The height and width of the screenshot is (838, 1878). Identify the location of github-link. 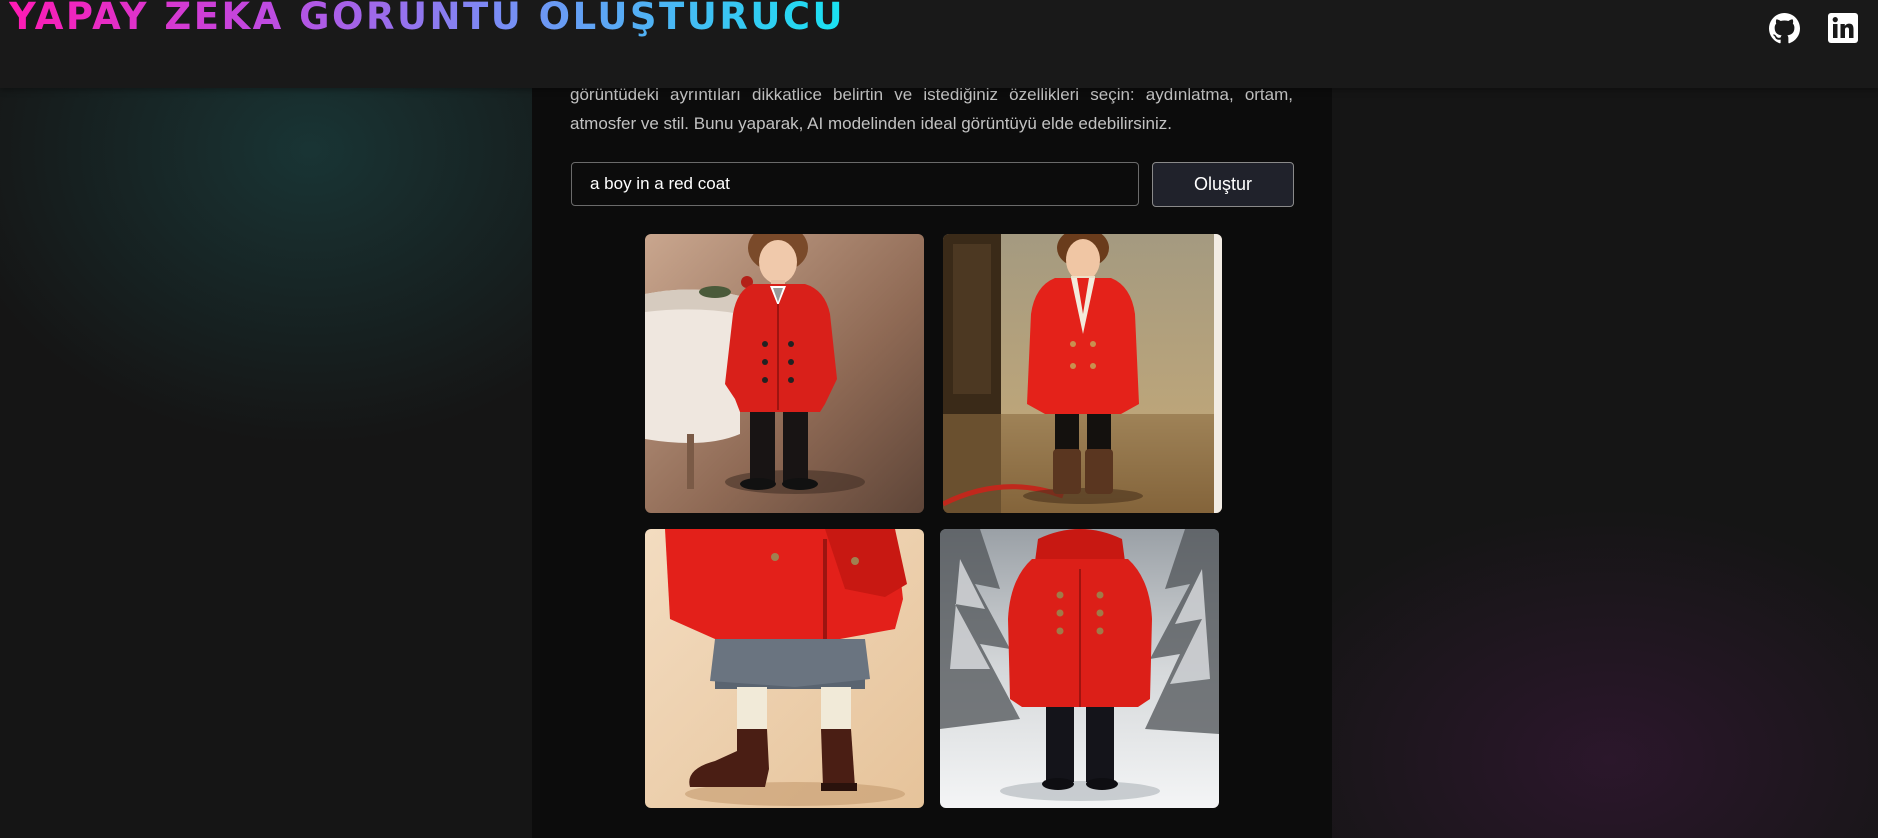
(1784, 31).